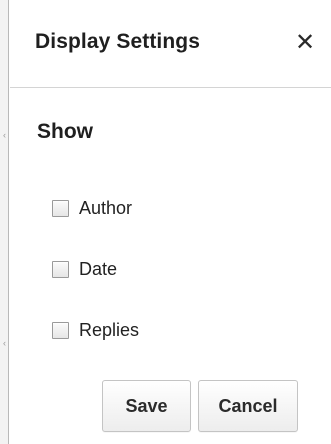  What do you see at coordinates (146, 406) in the screenshot?
I see `save-button: Save` at bounding box center [146, 406].